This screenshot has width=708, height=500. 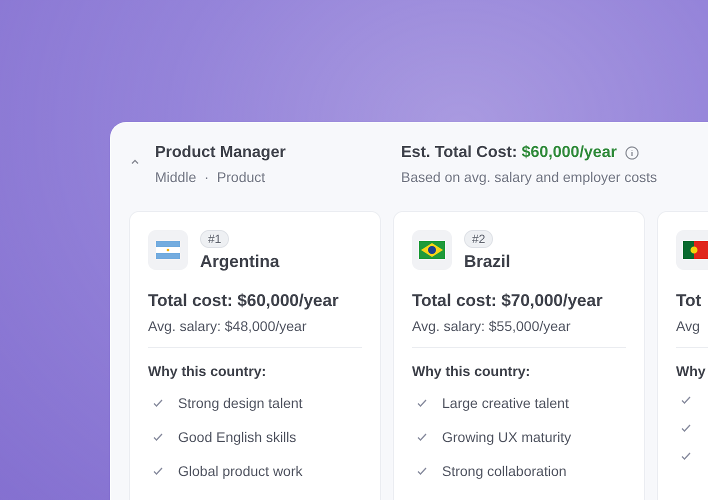 I want to click on total-cost: Total cost: $70,000/year, so click(x=508, y=301).